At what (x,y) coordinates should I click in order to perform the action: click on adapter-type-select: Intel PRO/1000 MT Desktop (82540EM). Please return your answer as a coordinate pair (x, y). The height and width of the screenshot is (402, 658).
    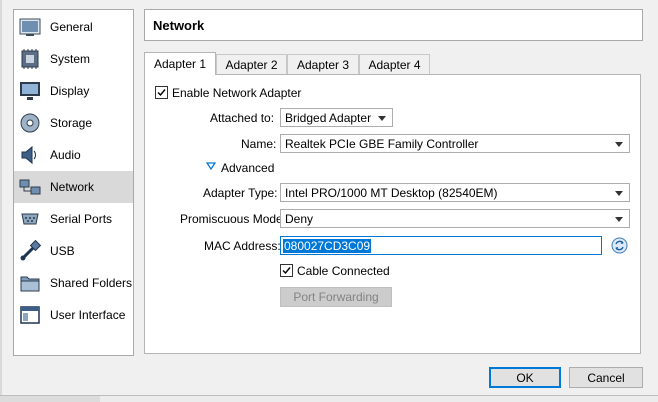
    Looking at the image, I should click on (455, 192).